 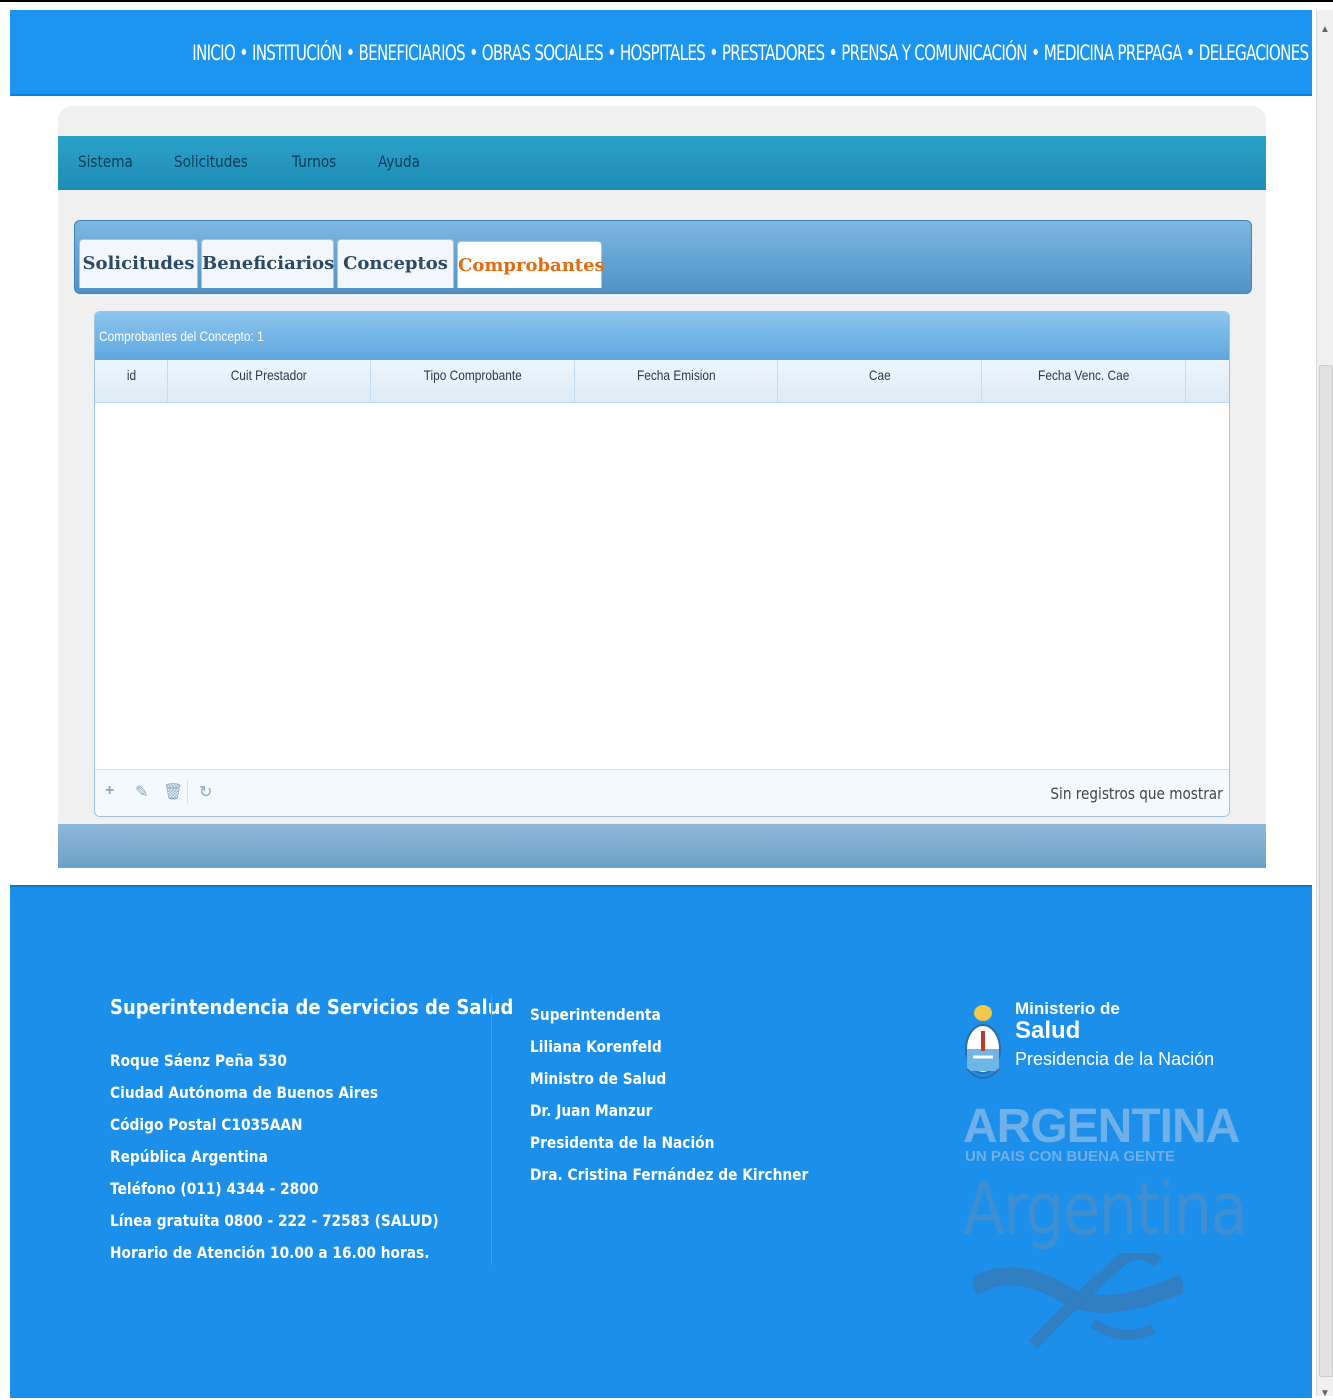 What do you see at coordinates (543, 53) in the screenshot?
I see `nav-link-obras-sociales: OBRAS SOCIALES` at bounding box center [543, 53].